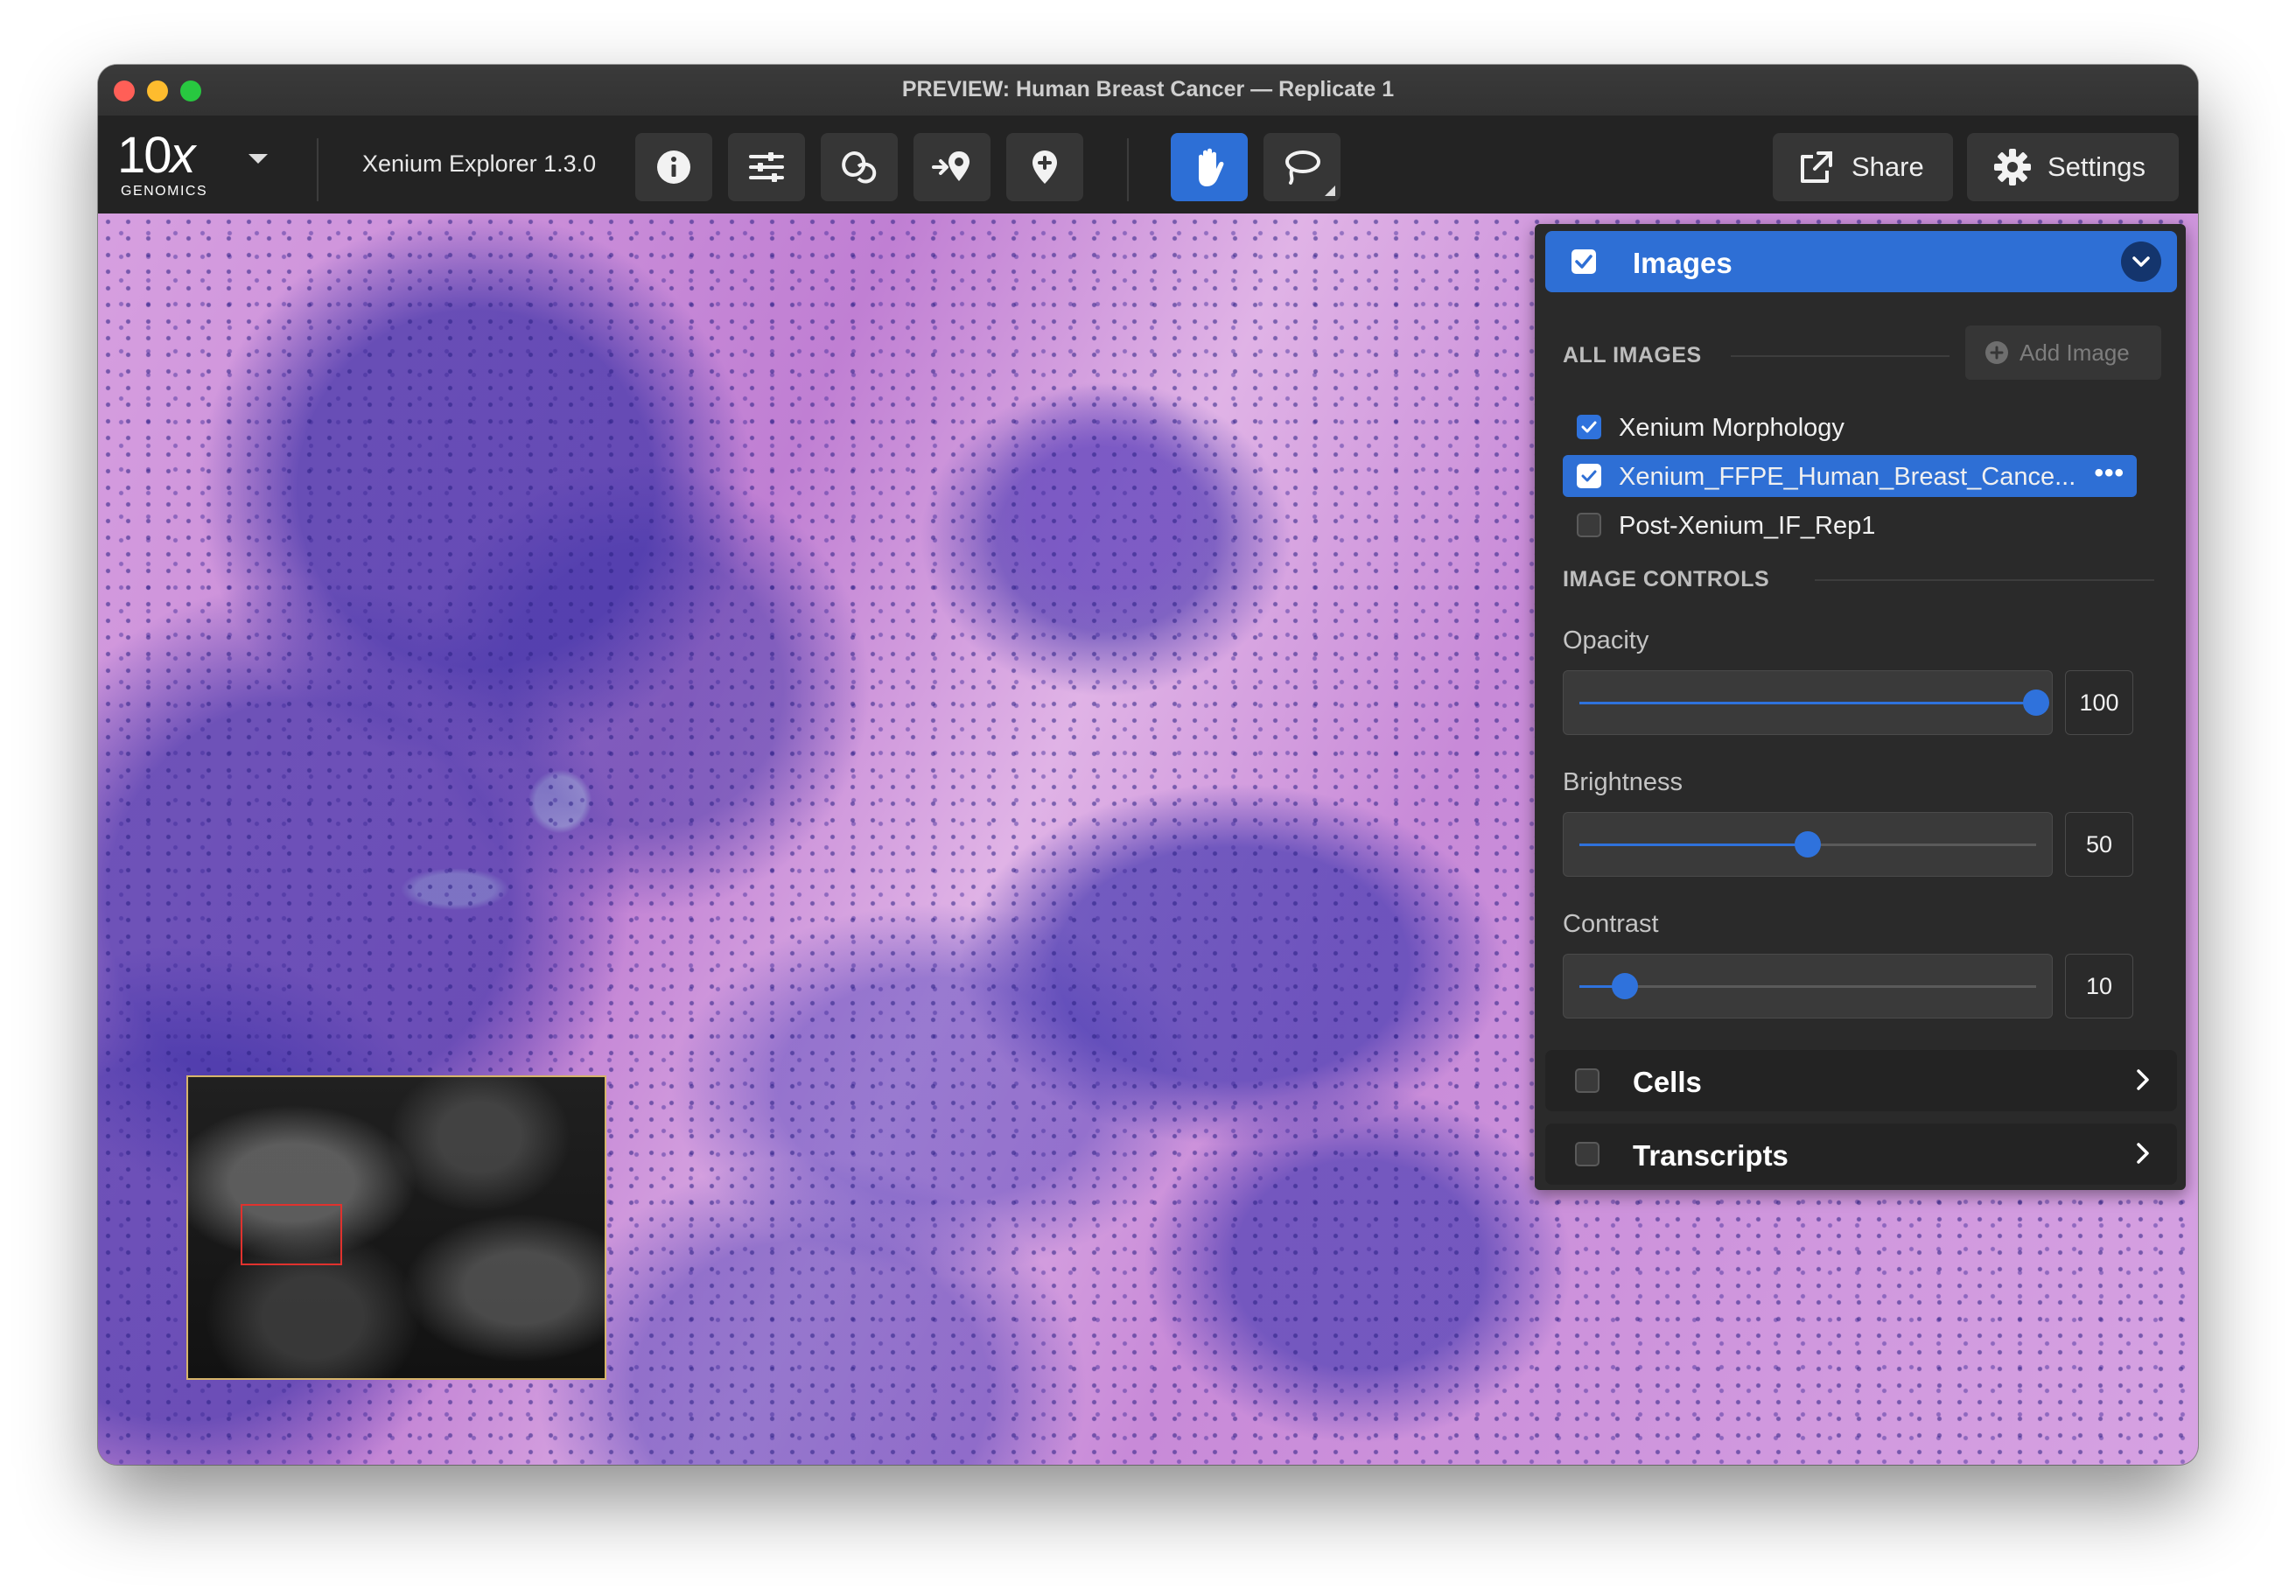 The height and width of the screenshot is (1596, 2296). I want to click on minimap, so click(396, 1227).